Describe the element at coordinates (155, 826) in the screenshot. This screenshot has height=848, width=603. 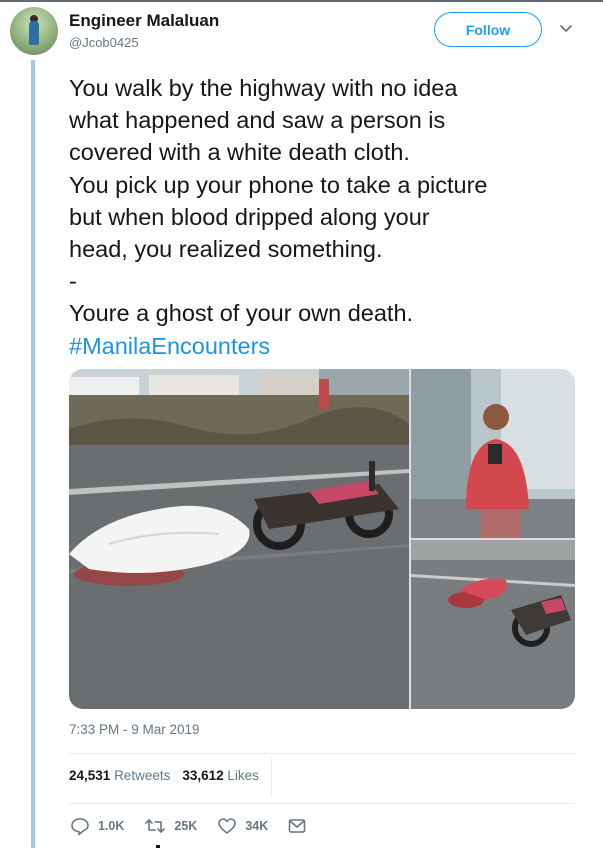
I see `retweet-icon` at that location.